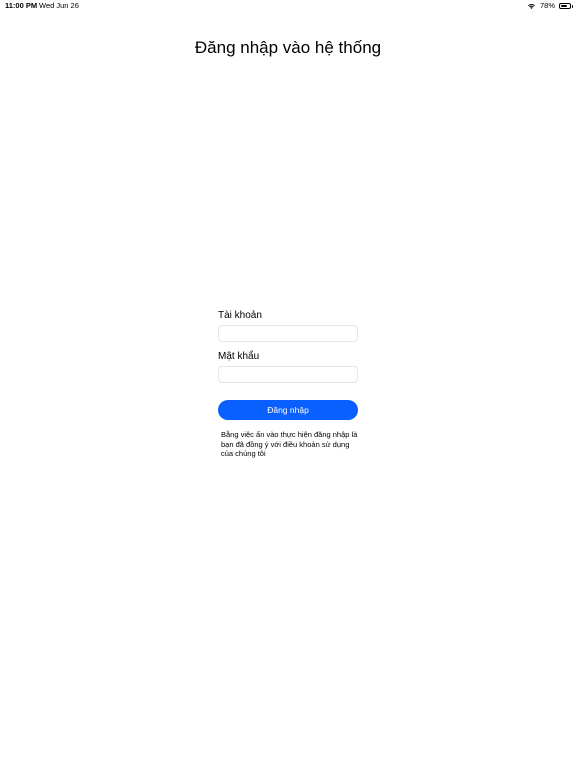 The height and width of the screenshot is (768, 576). What do you see at coordinates (21, 5) in the screenshot?
I see `status-time: 11:00 PM` at bounding box center [21, 5].